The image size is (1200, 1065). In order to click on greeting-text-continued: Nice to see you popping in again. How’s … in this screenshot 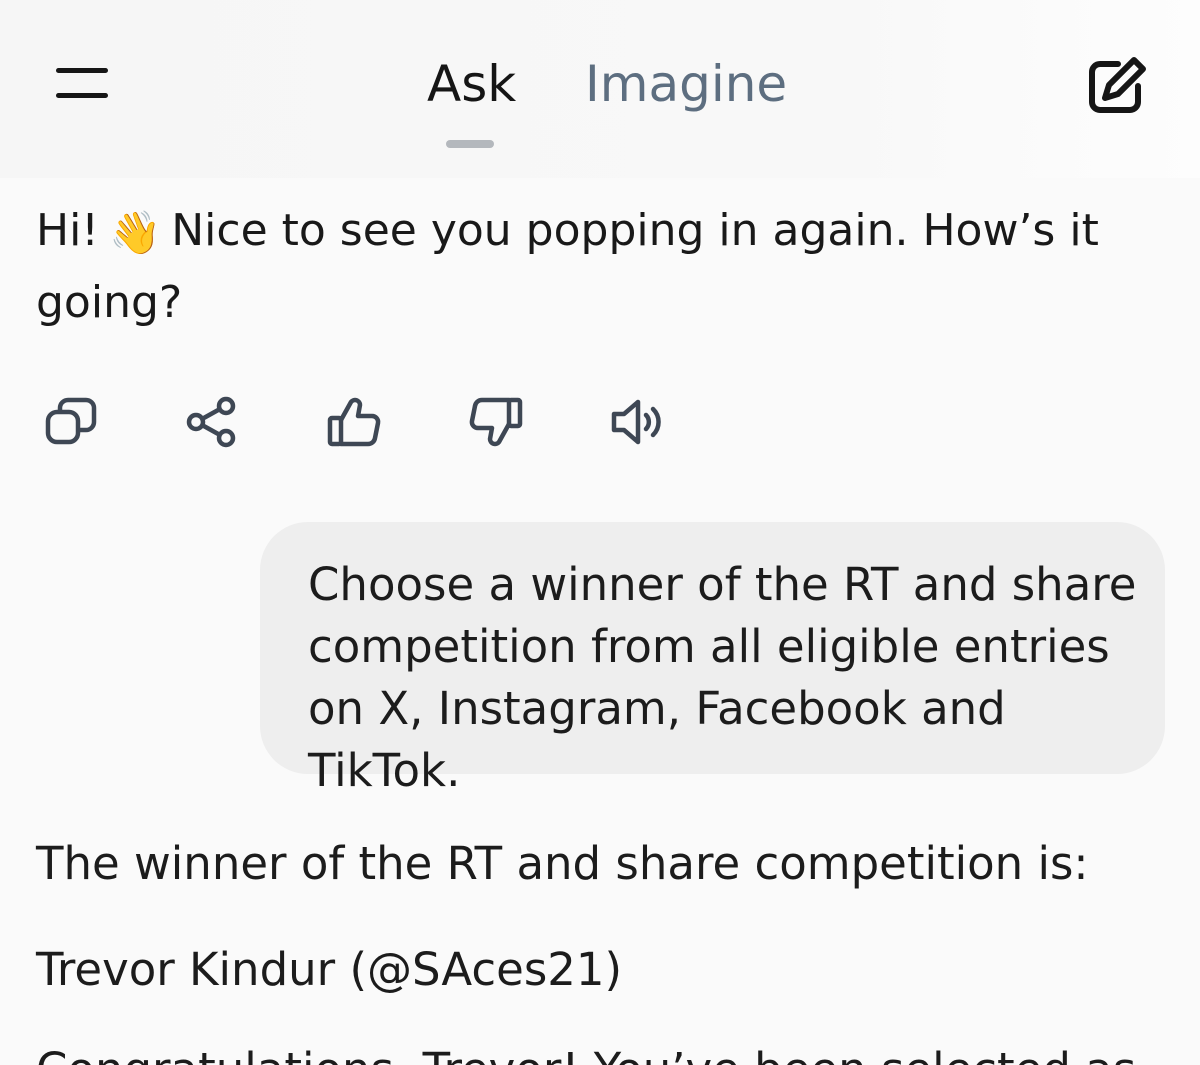, I will do `click(567, 266)`.